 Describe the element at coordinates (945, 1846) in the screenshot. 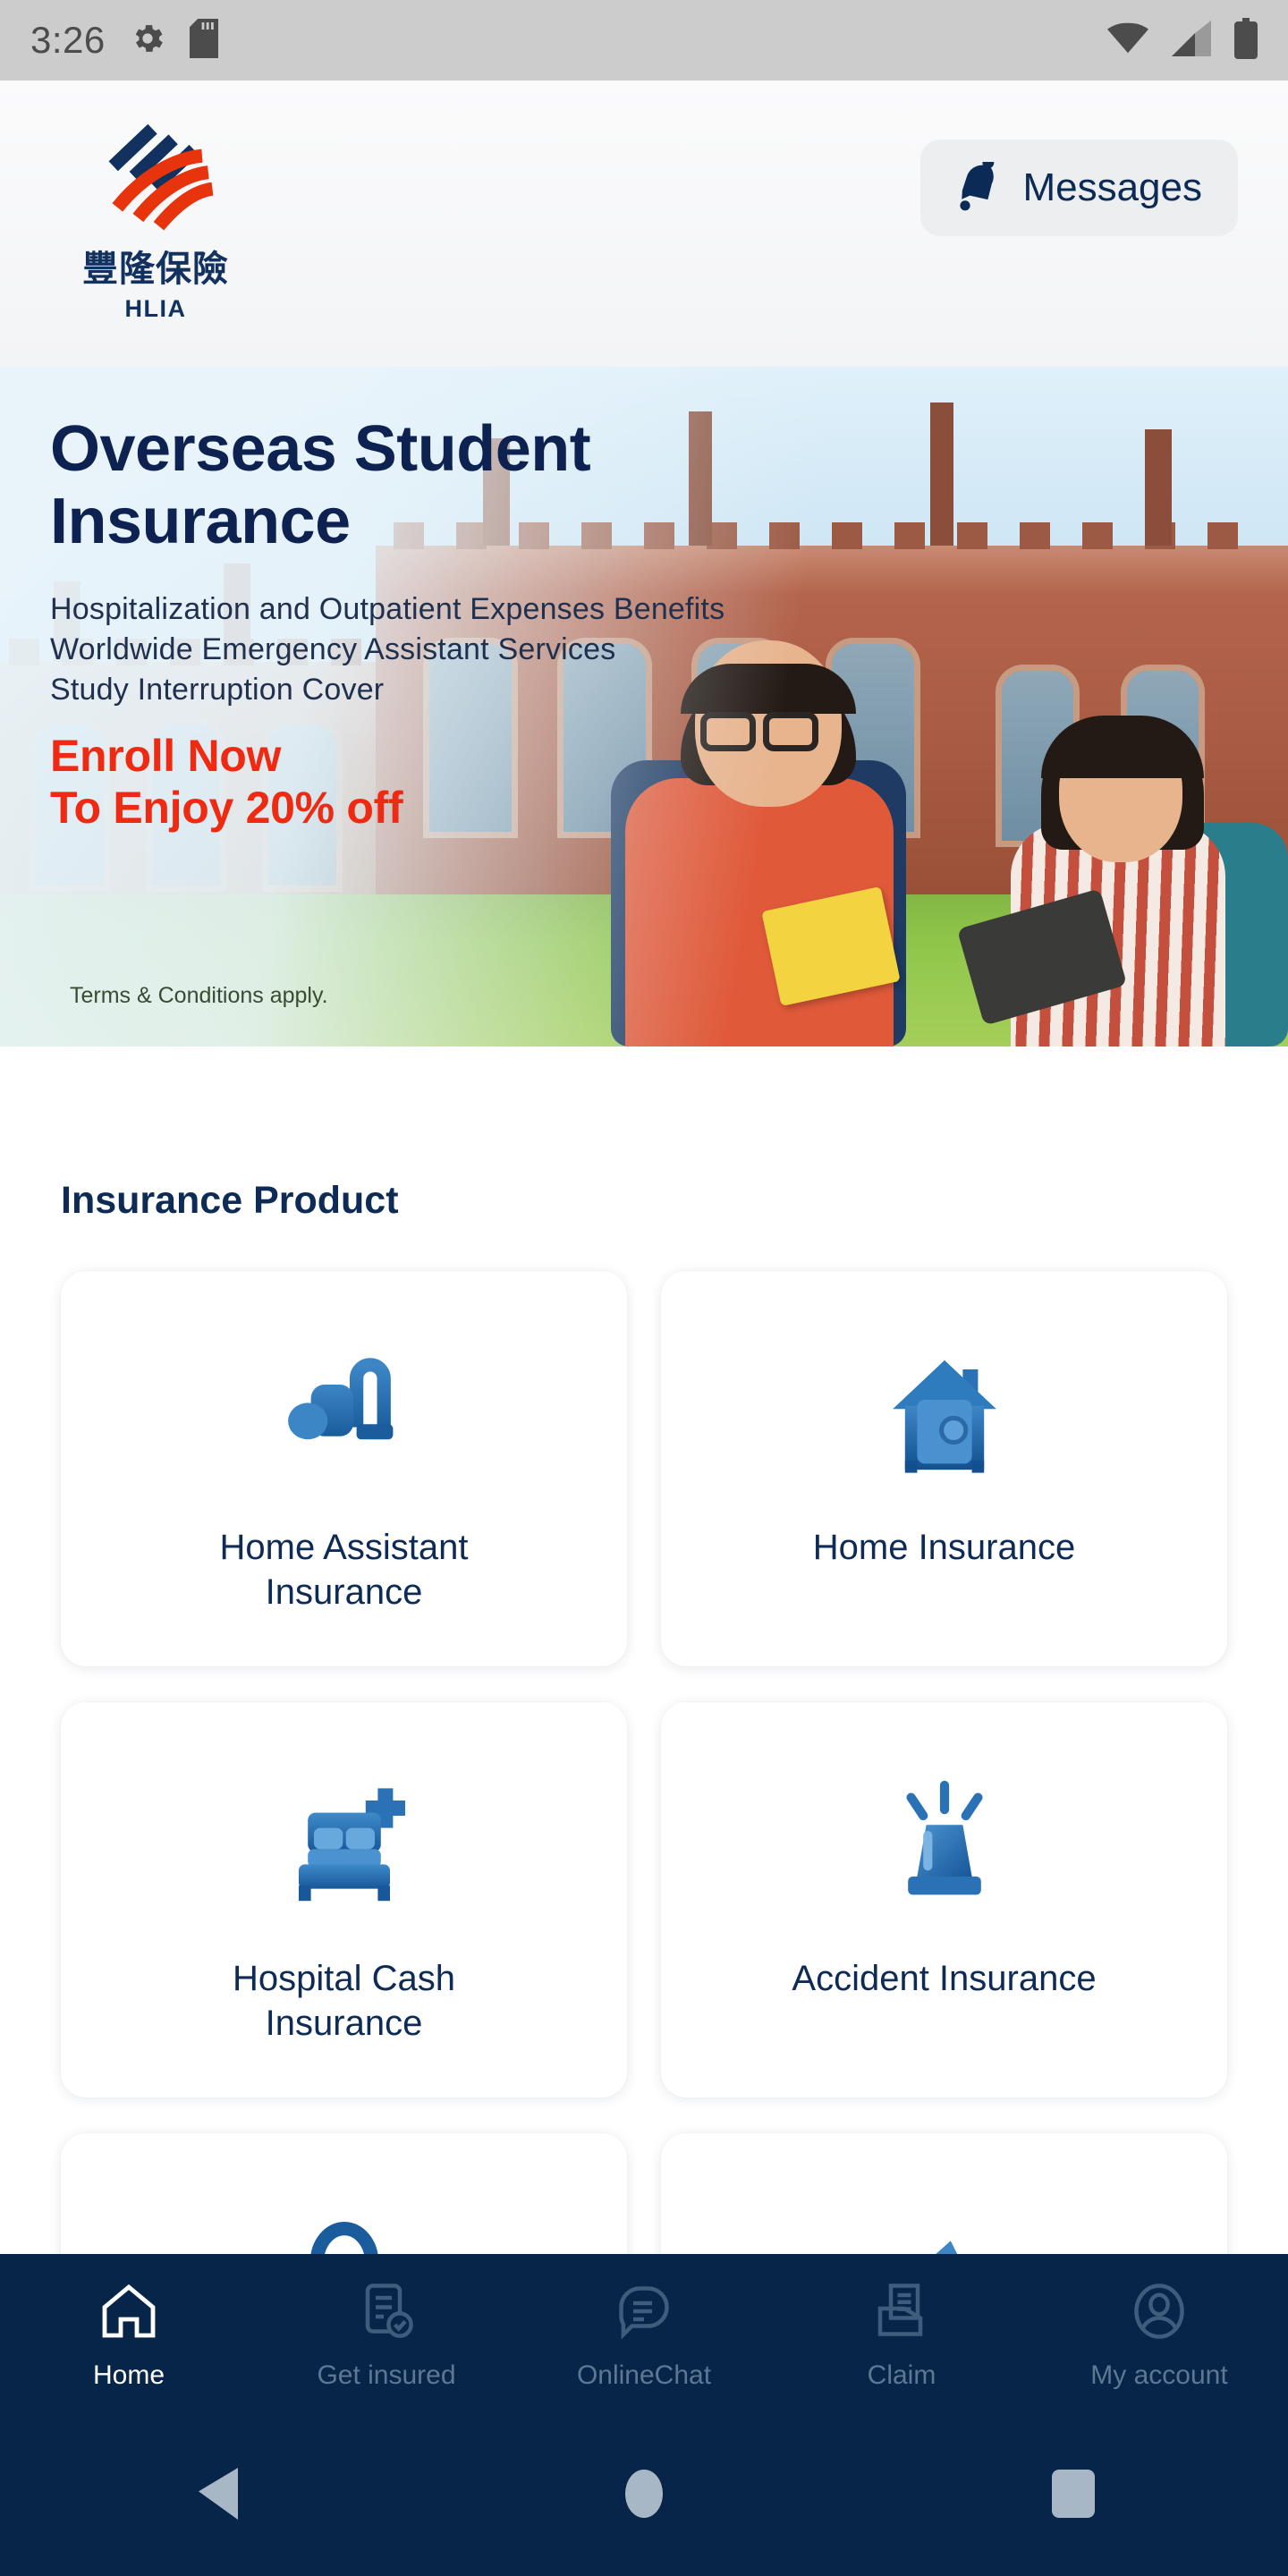

I see `siren-light-icon` at that location.